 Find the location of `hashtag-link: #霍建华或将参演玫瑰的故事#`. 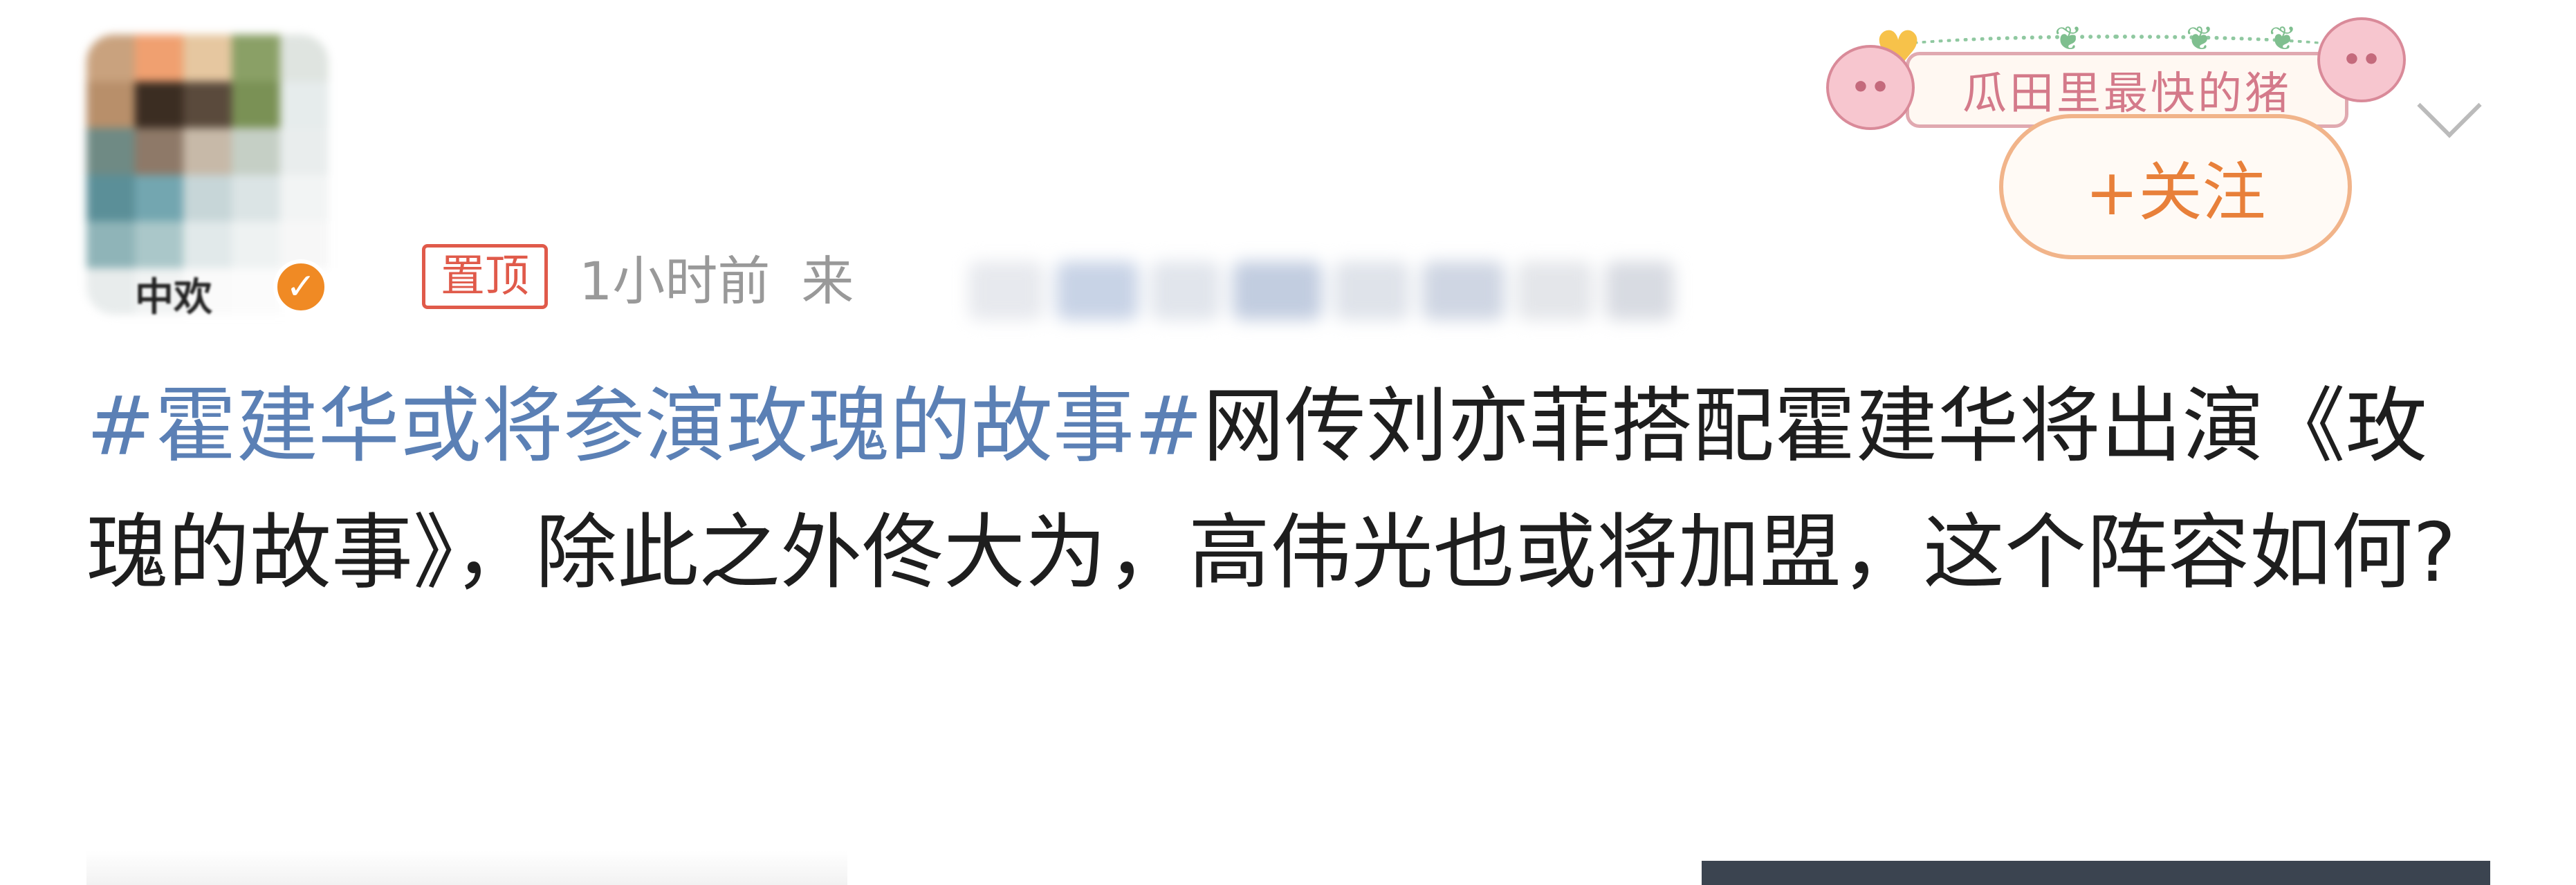

hashtag-link: #霍建华或将参演玫瑰的故事# is located at coordinates (644, 426).